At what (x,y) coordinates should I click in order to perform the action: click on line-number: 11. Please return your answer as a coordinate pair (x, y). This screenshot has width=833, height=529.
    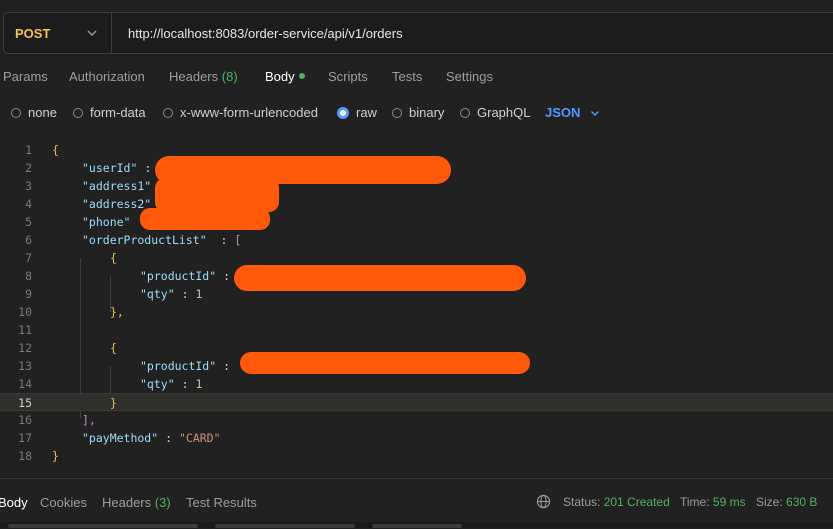
    Looking at the image, I should click on (25, 330).